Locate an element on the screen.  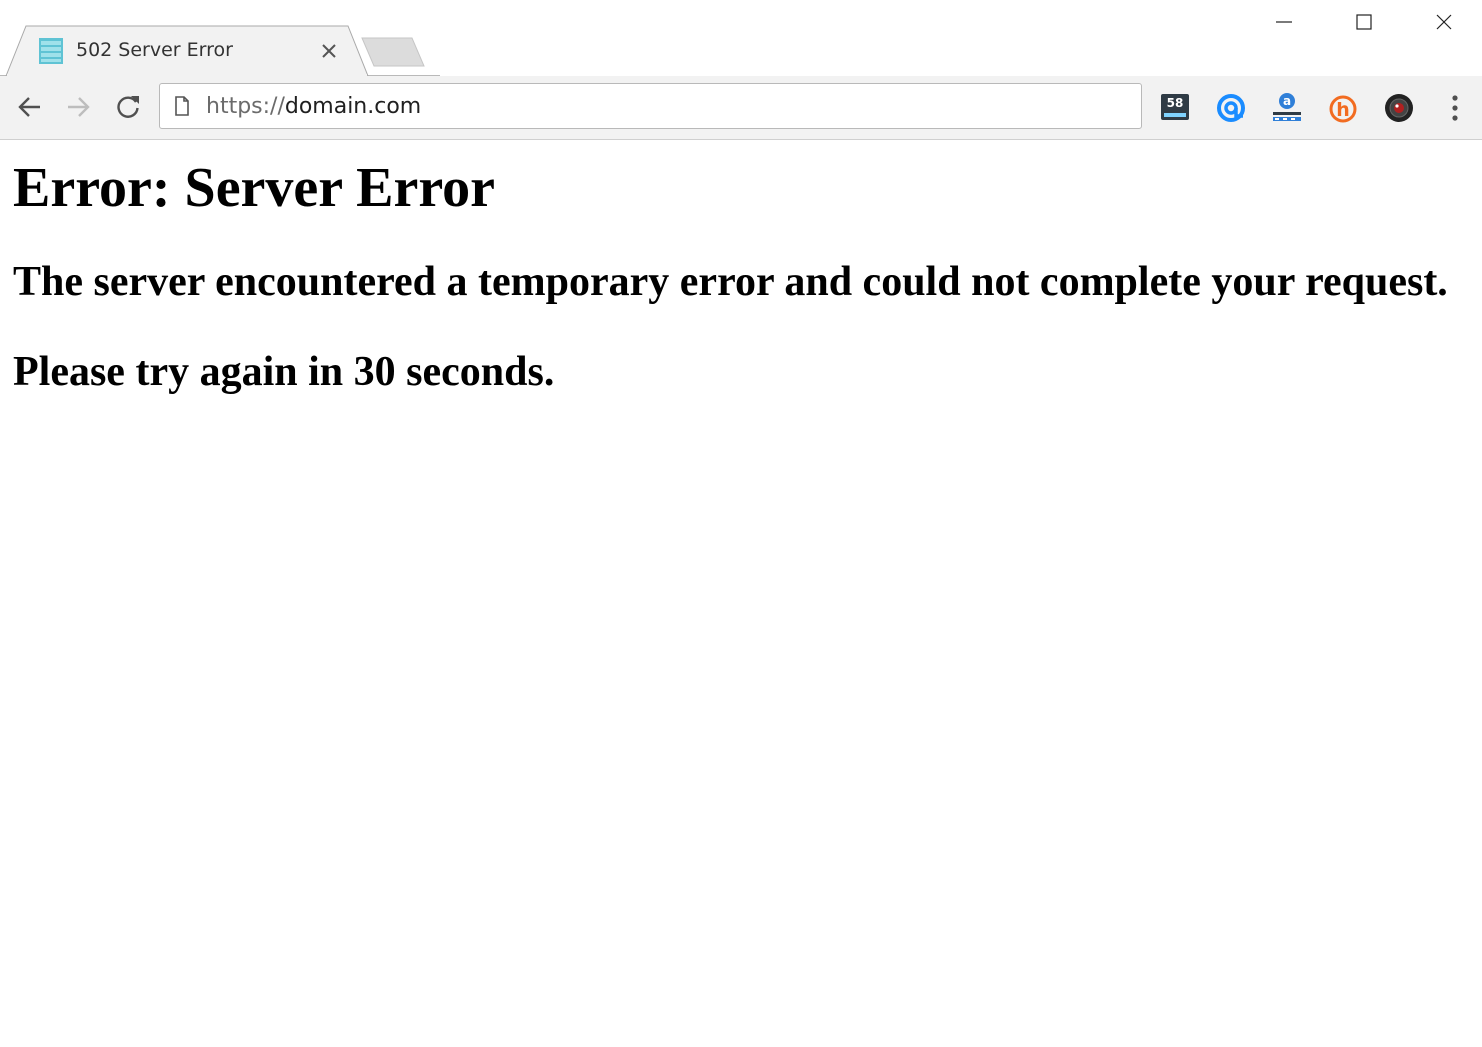
at-sign-icon is located at coordinates (1231, 108).